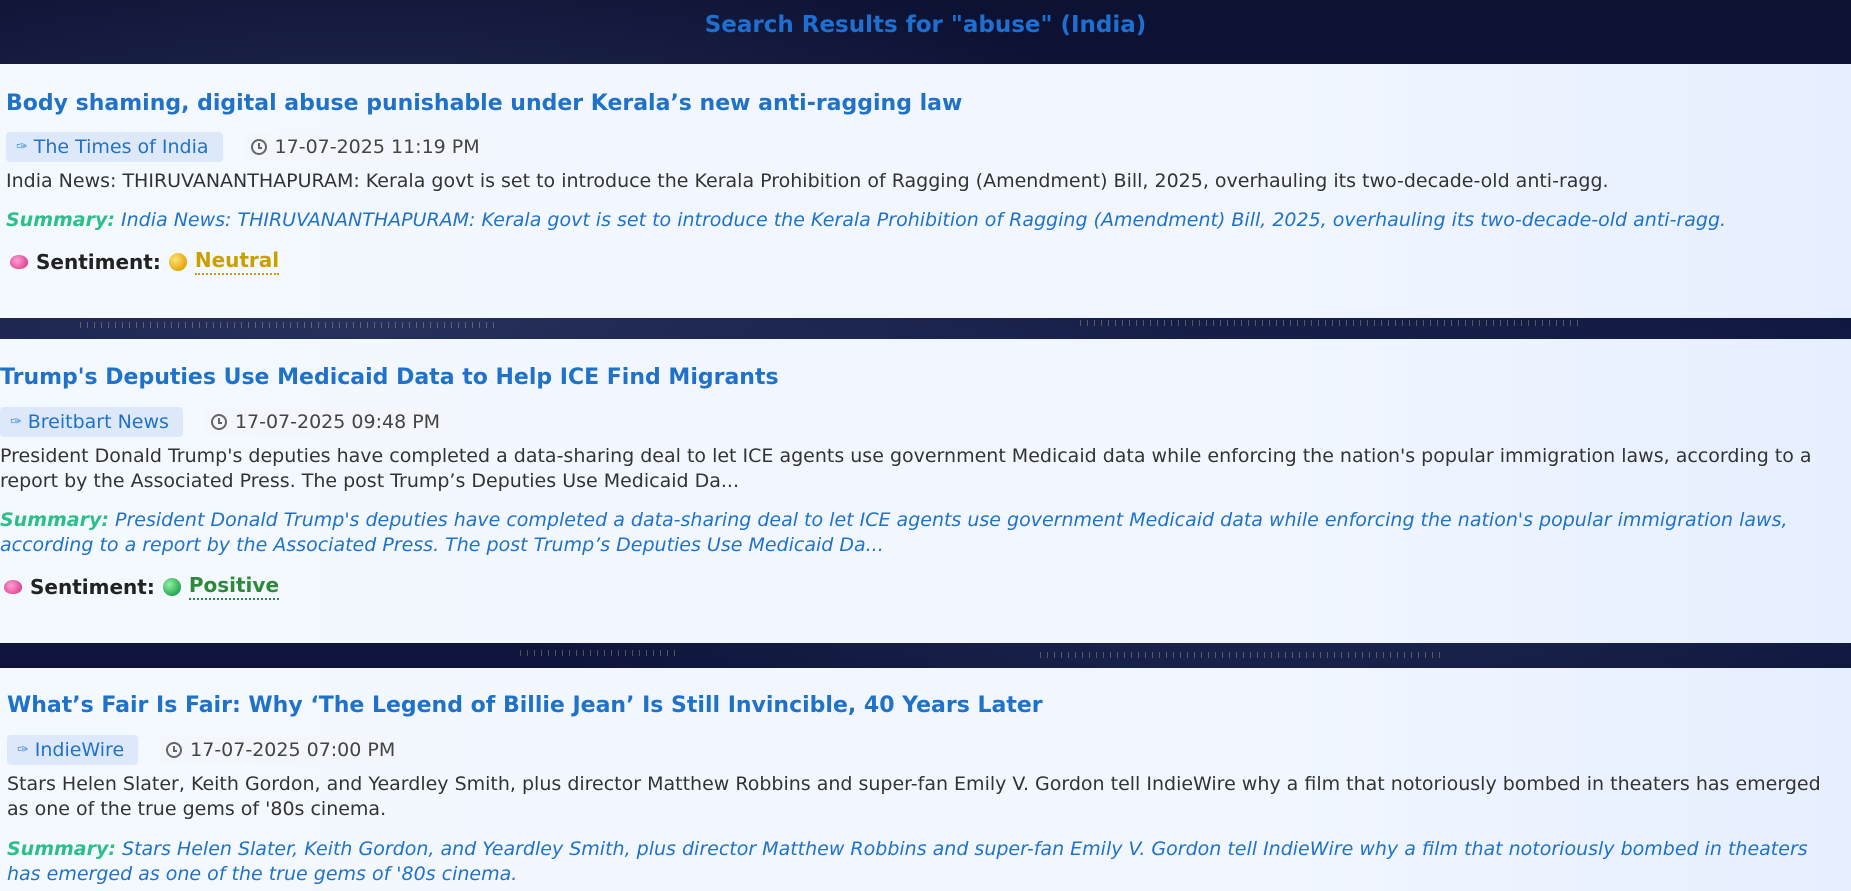  What do you see at coordinates (121, 147) in the screenshot?
I see `source-name: The Times of India` at bounding box center [121, 147].